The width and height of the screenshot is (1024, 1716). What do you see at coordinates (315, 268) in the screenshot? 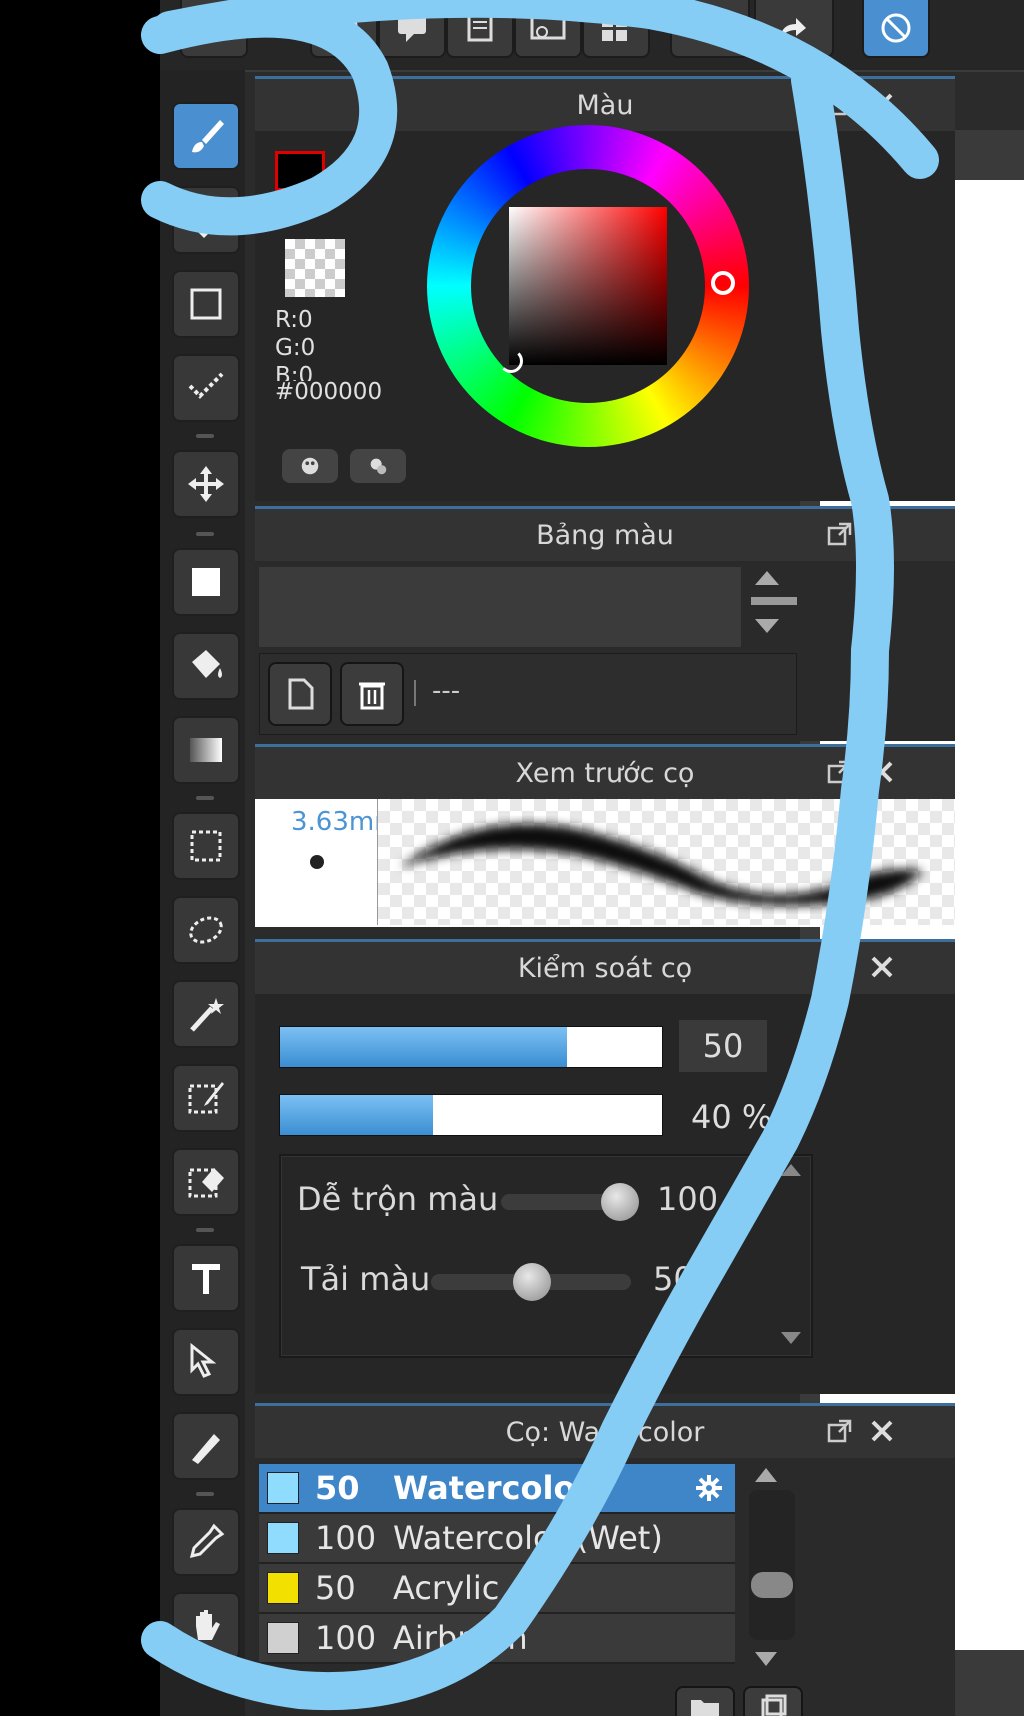
I see `transparent-swatch` at bounding box center [315, 268].